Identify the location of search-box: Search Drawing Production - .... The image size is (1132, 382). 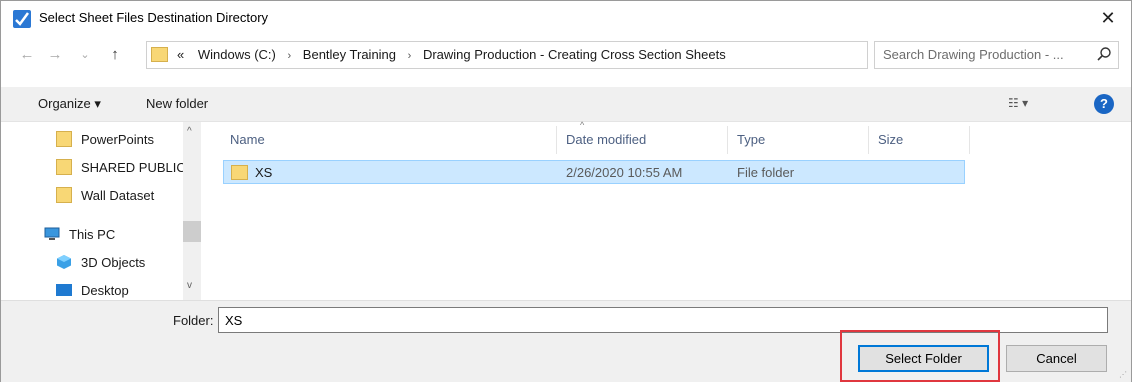
(996, 55).